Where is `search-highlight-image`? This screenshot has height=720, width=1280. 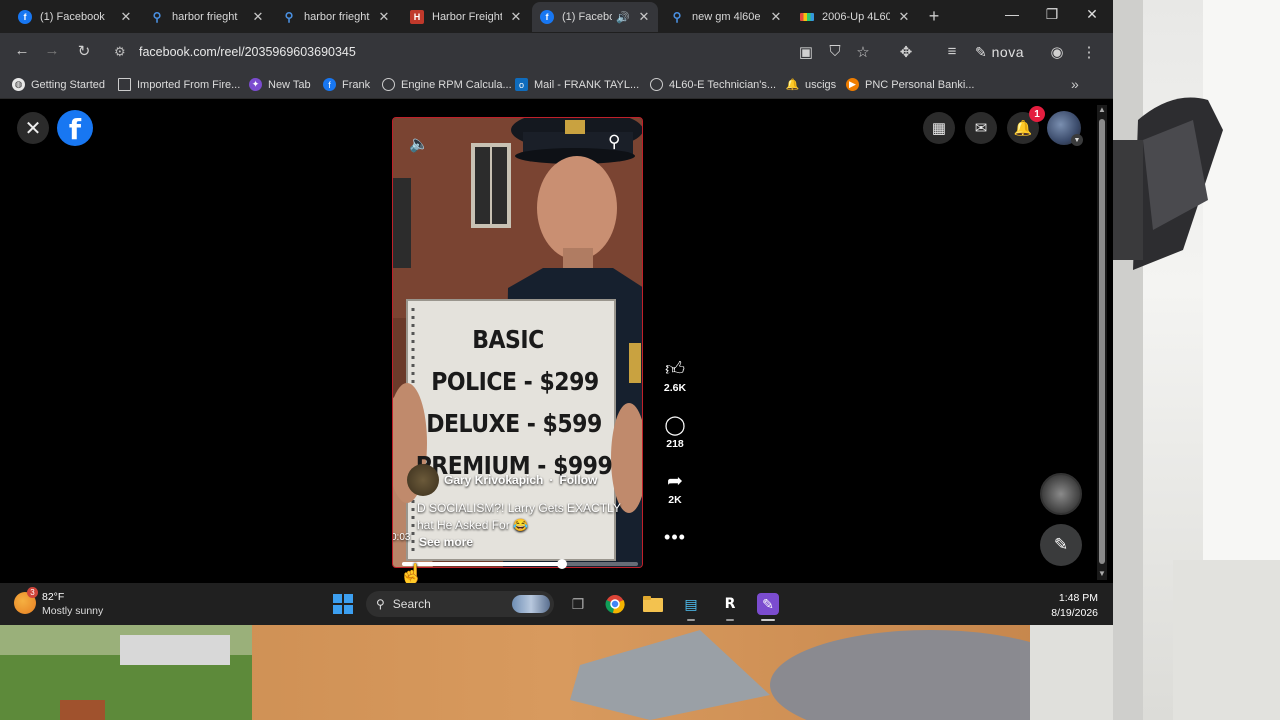
search-highlight-image is located at coordinates (531, 604).